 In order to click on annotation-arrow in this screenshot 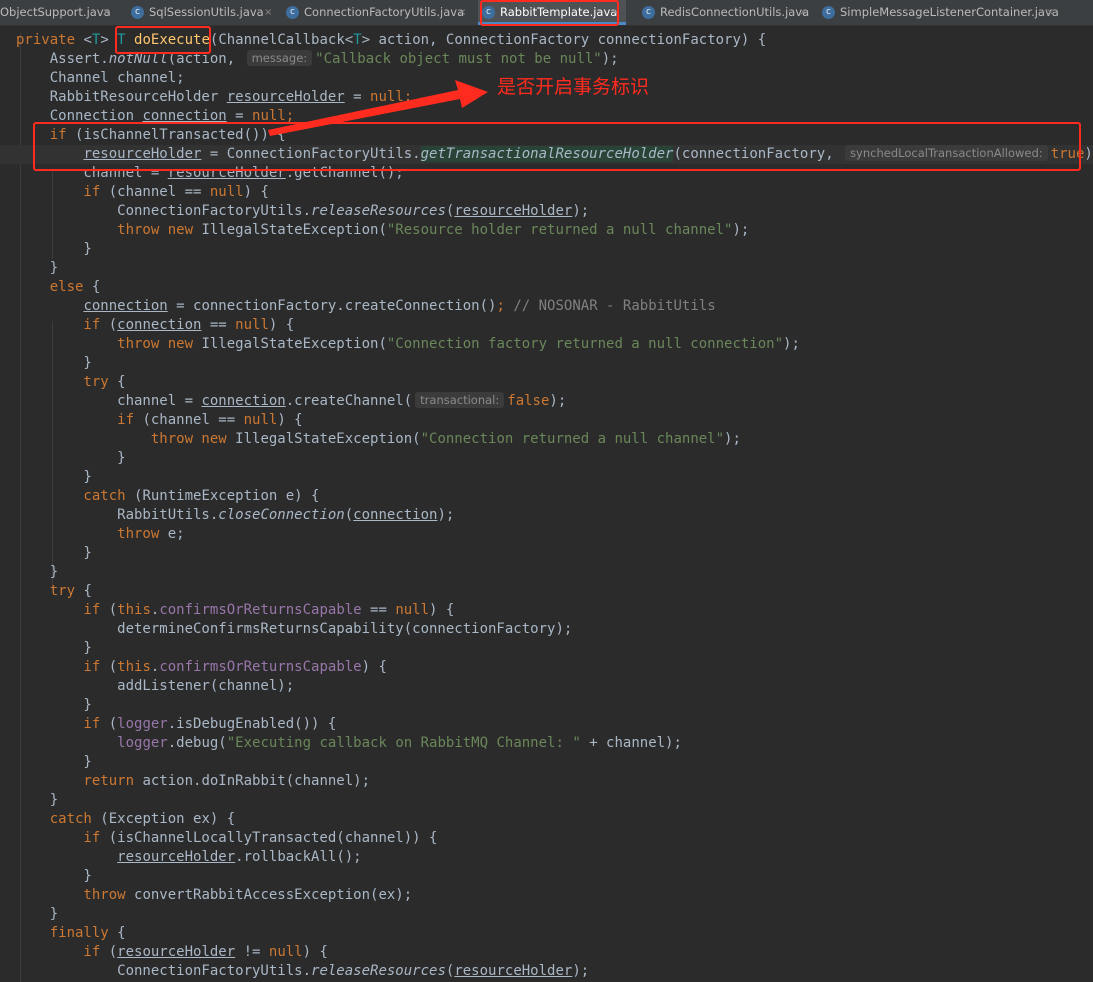, I will do `click(378, 108)`.